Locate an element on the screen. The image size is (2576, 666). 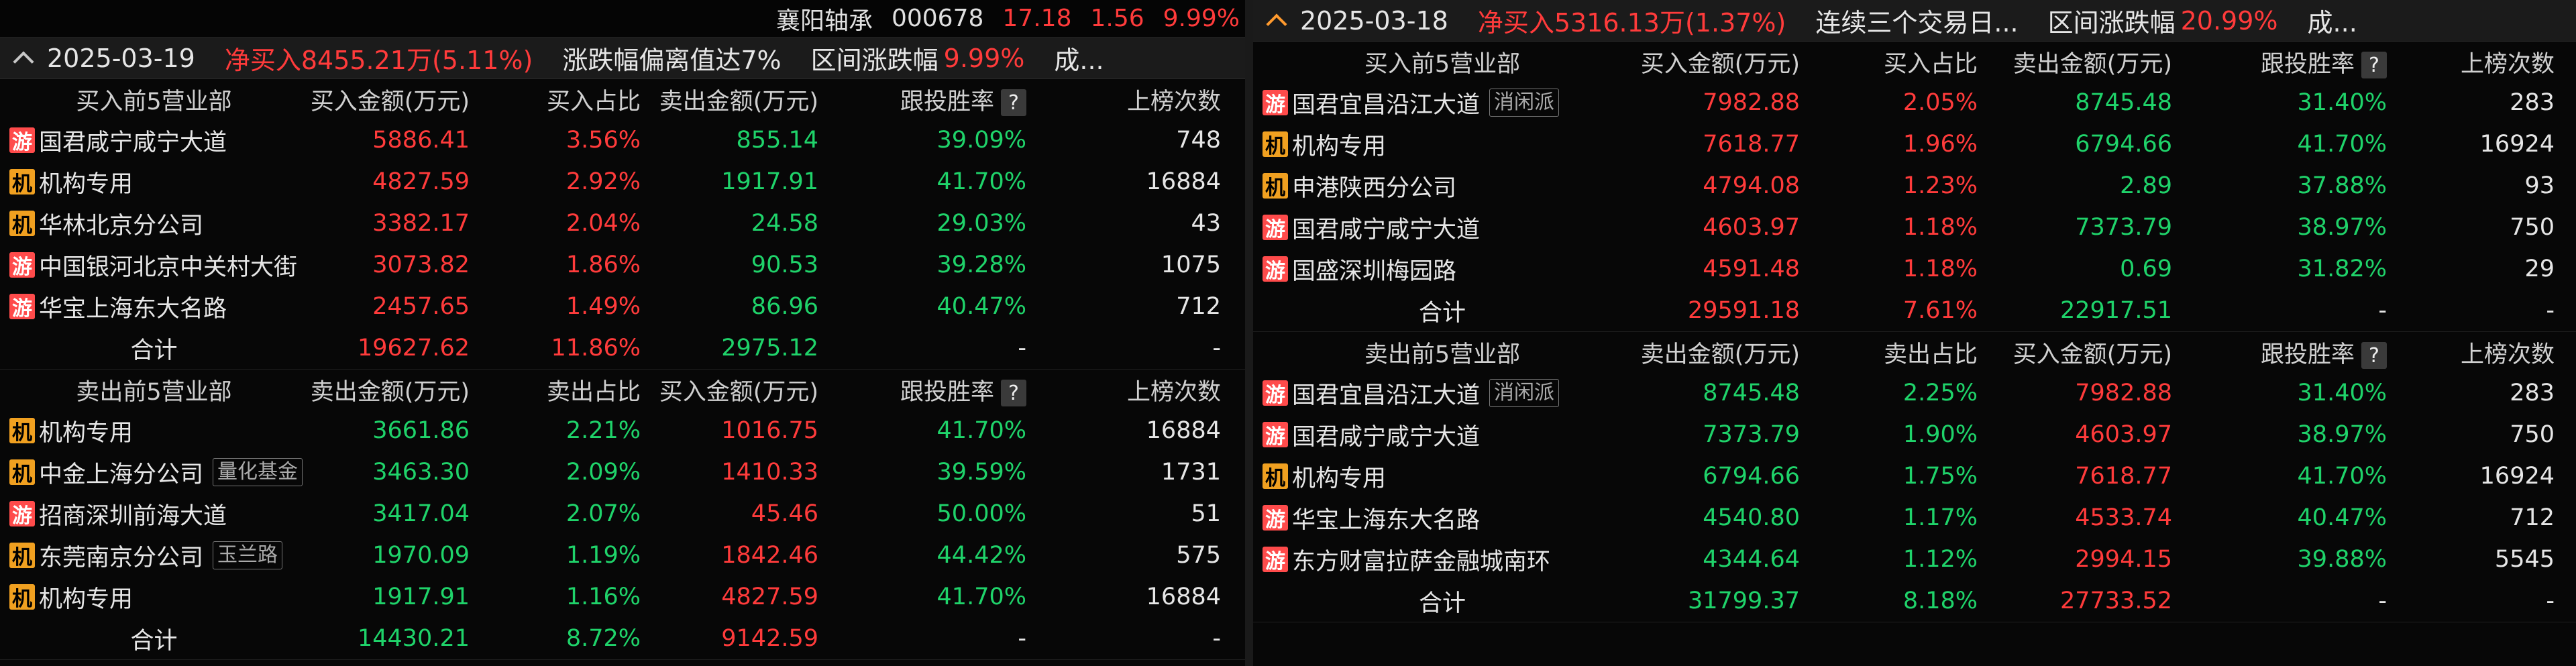
table-row: 机华林北京分公司 3382.17 2.04% 24.58 29.03% 43 is located at coordinates (622, 223).